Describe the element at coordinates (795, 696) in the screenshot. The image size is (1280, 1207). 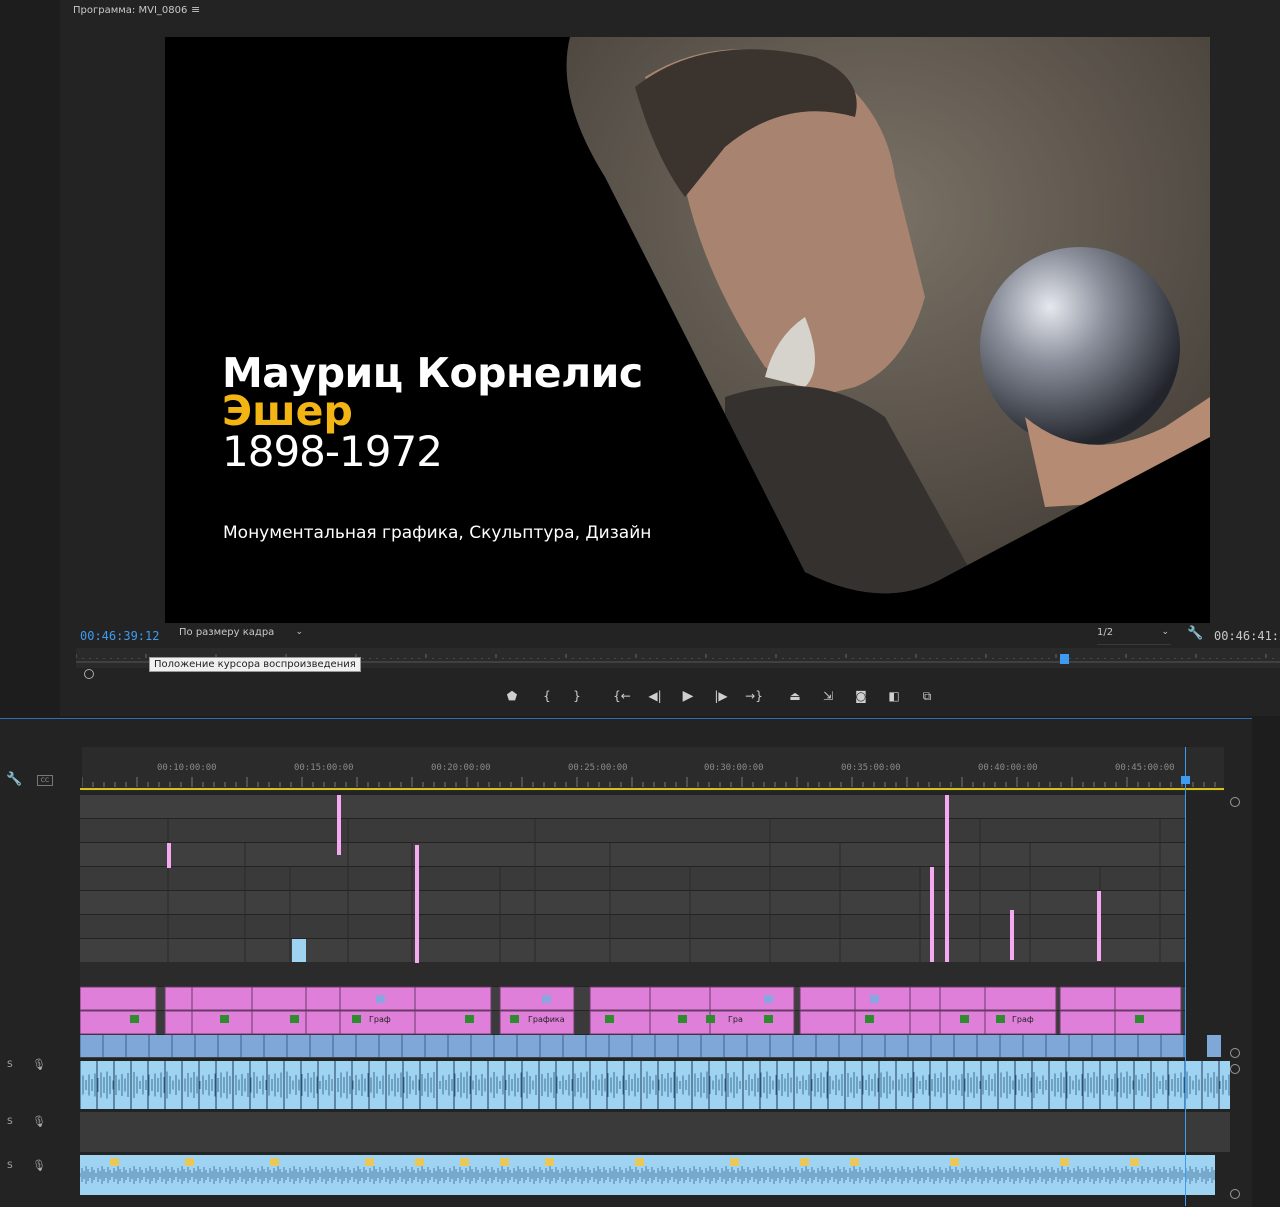
I see `lift-icon: ⏏` at that location.